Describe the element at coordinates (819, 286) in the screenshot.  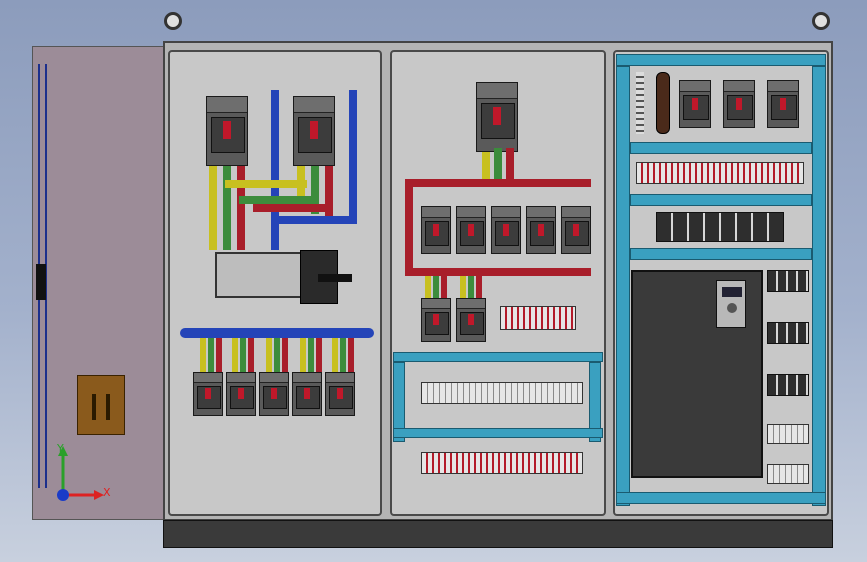
I see `duct-r-right` at that location.